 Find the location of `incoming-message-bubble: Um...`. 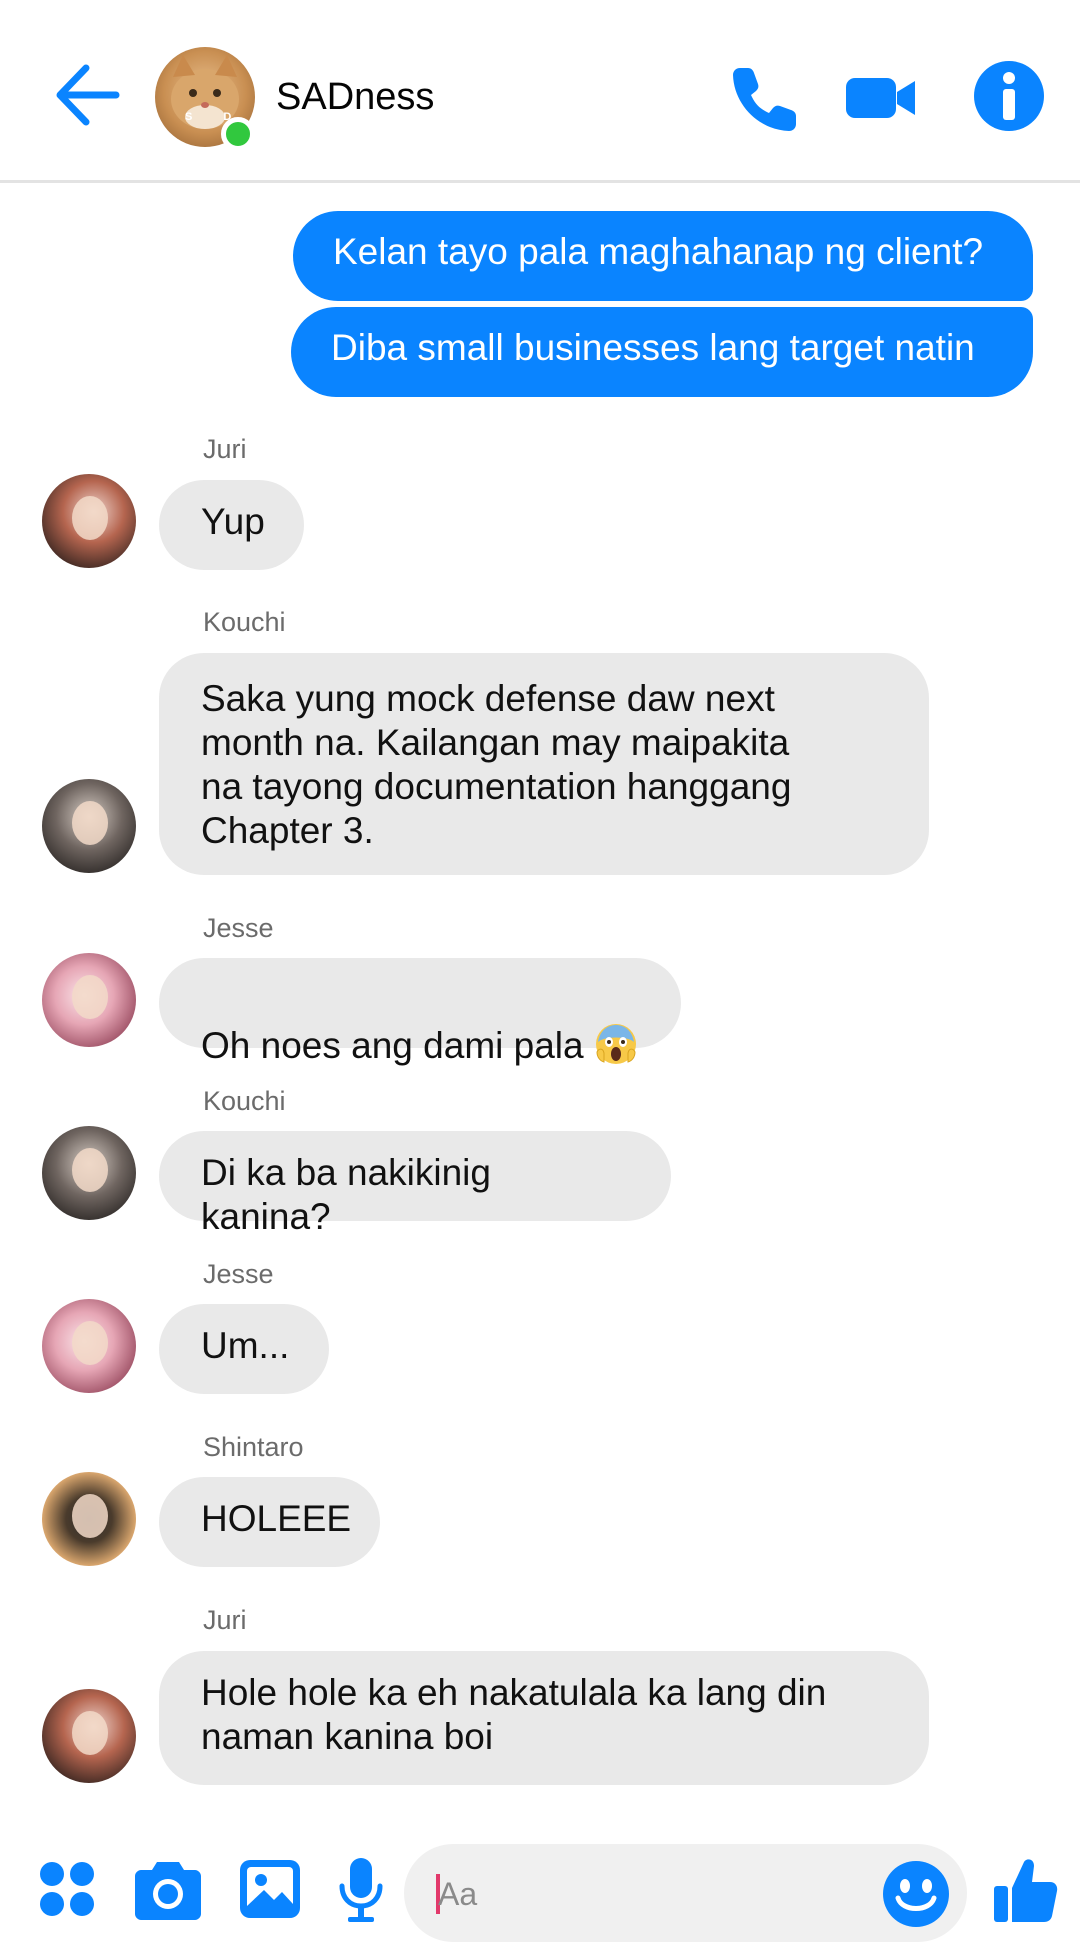

incoming-message-bubble: Um... is located at coordinates (244, 1349).